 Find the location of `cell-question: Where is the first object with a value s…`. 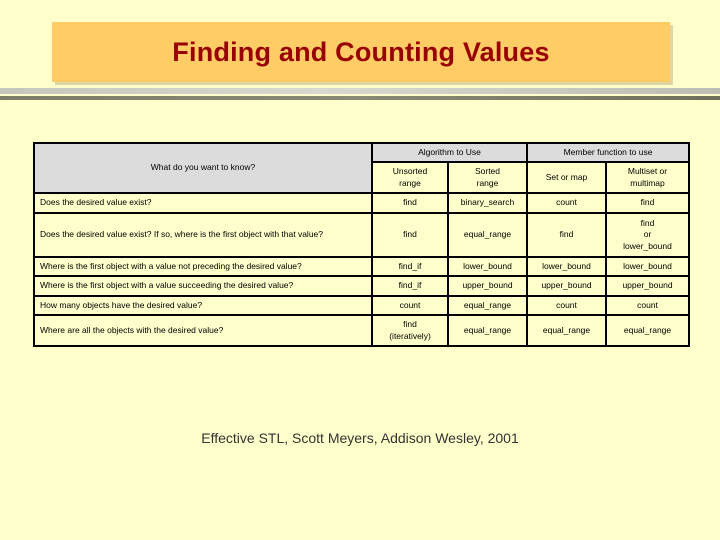

cell-question: Where is the first object with a value s… is located at coordinates (203, 286).